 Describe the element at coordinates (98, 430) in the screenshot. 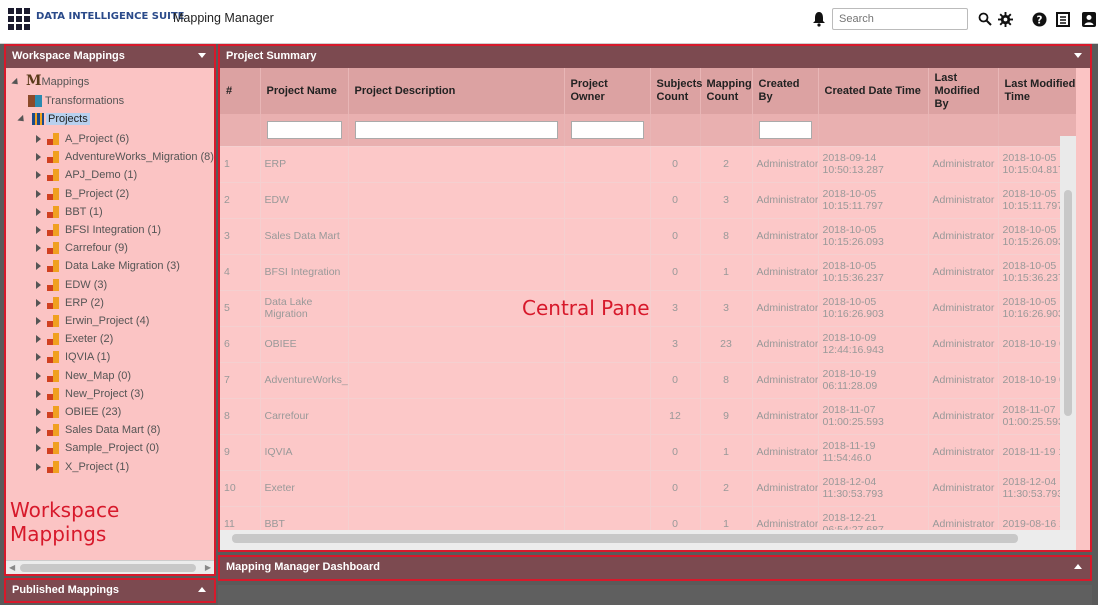

I see `tree-project-item: Sales Data Mart (8)` at that location.